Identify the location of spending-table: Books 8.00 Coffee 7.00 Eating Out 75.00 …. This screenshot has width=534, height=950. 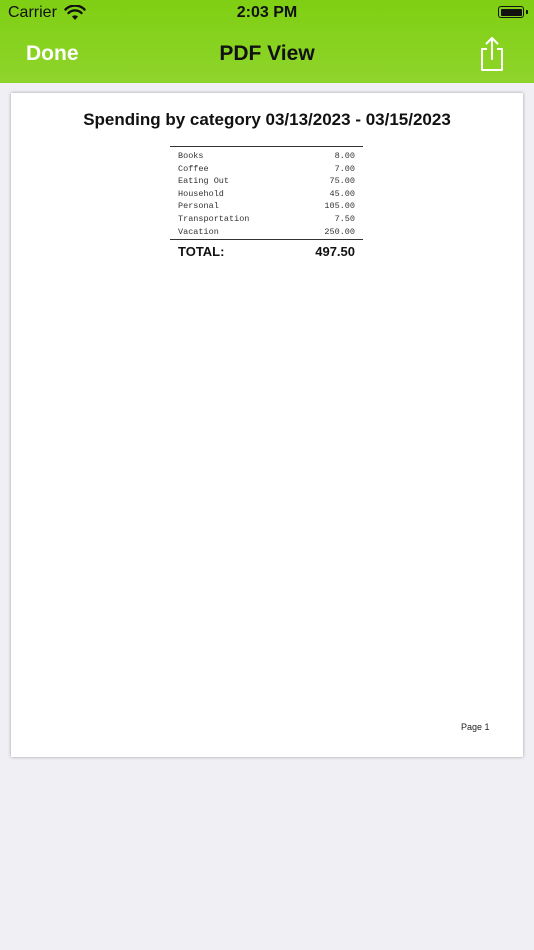
(266, 202).